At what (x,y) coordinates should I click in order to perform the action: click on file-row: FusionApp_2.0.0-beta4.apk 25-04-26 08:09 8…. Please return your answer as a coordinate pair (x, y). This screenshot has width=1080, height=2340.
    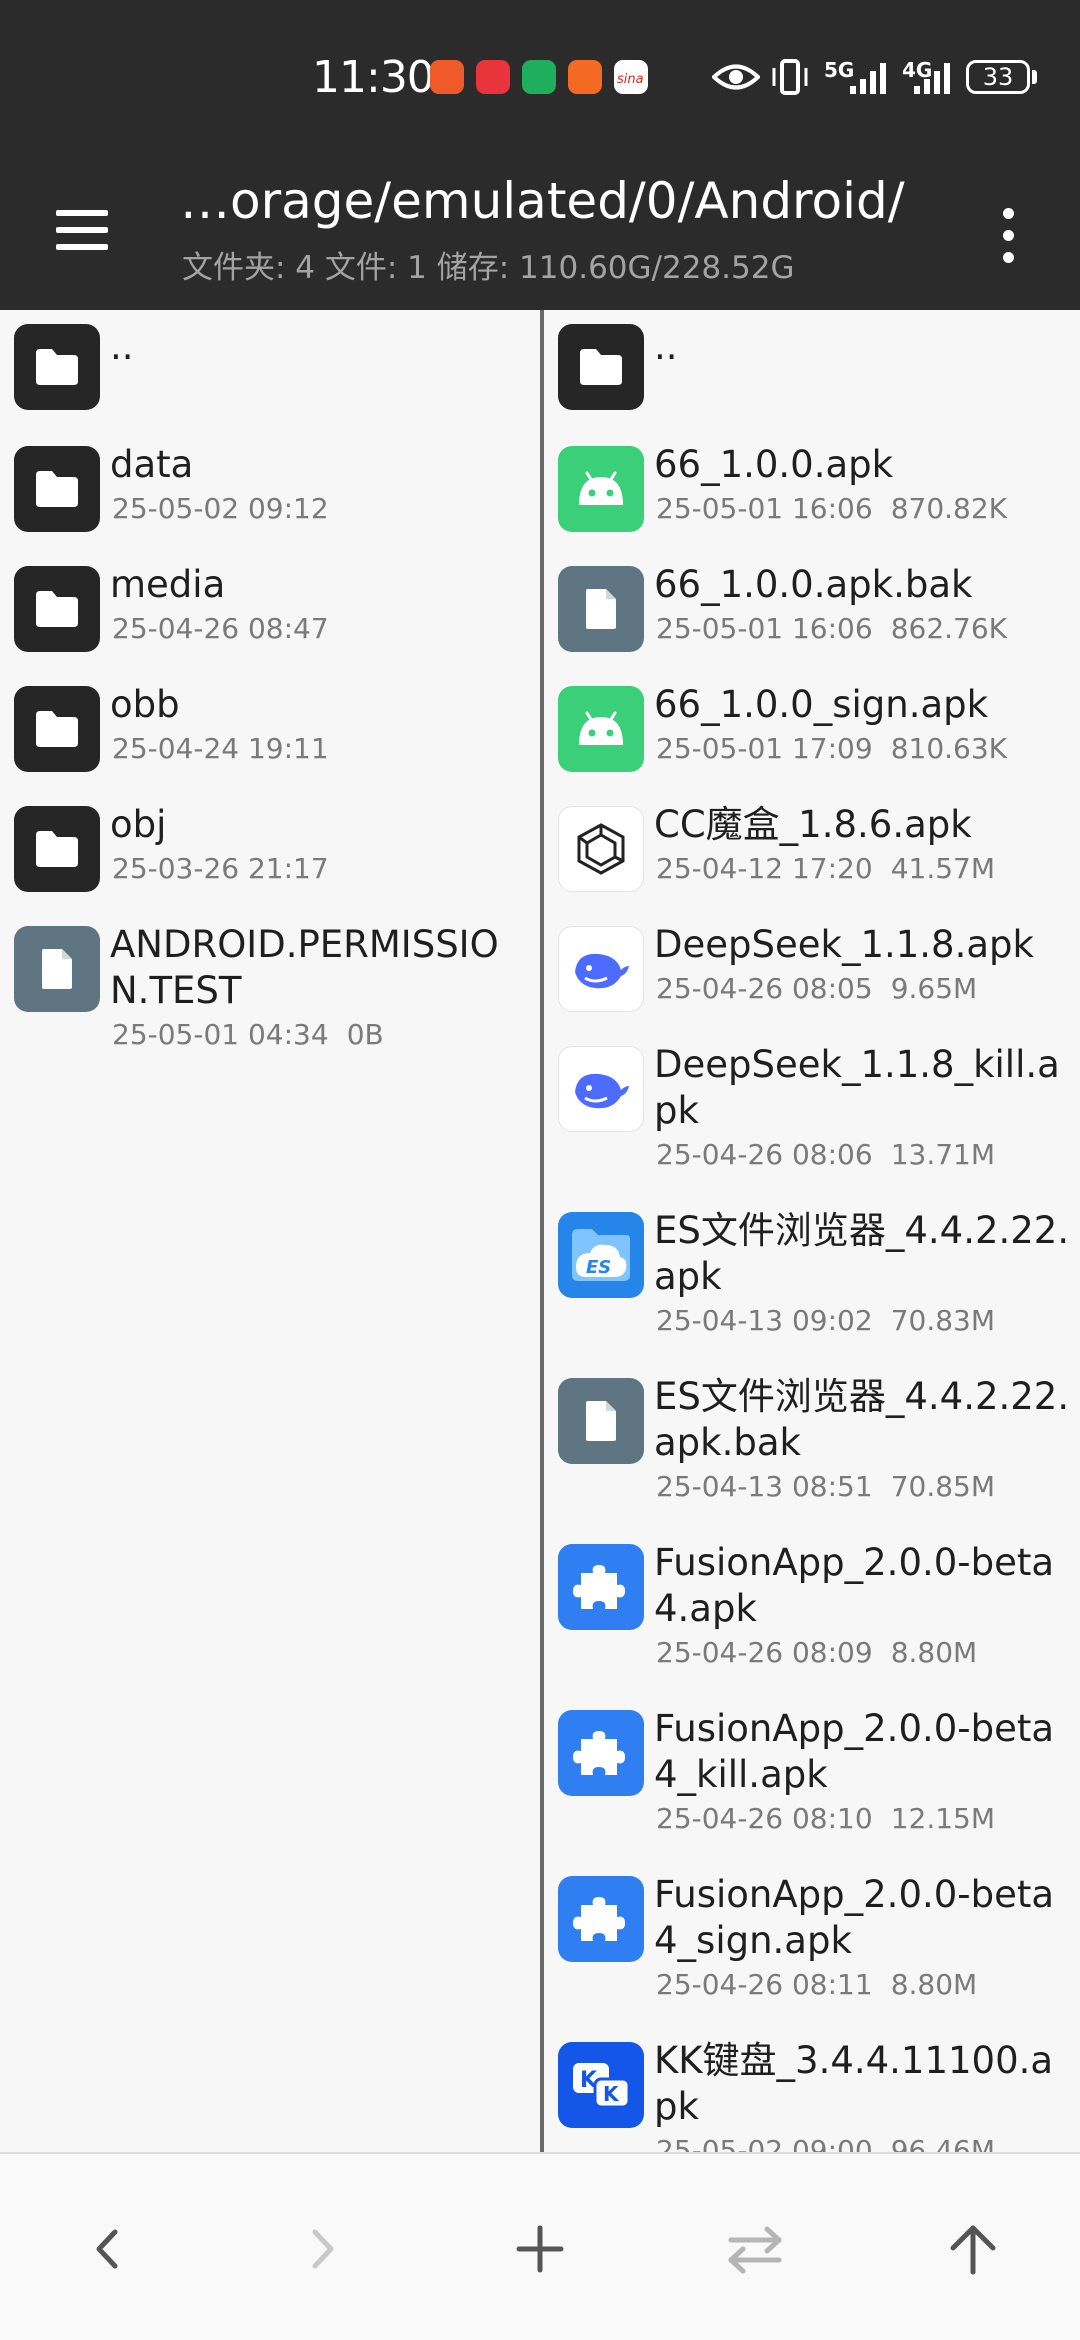
    Looking at the image, I should click on (812, 1611).